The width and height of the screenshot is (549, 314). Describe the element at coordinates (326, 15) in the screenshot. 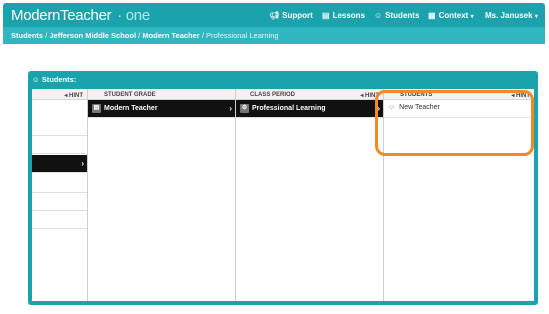

I see `book-icon: ▤` at that location.